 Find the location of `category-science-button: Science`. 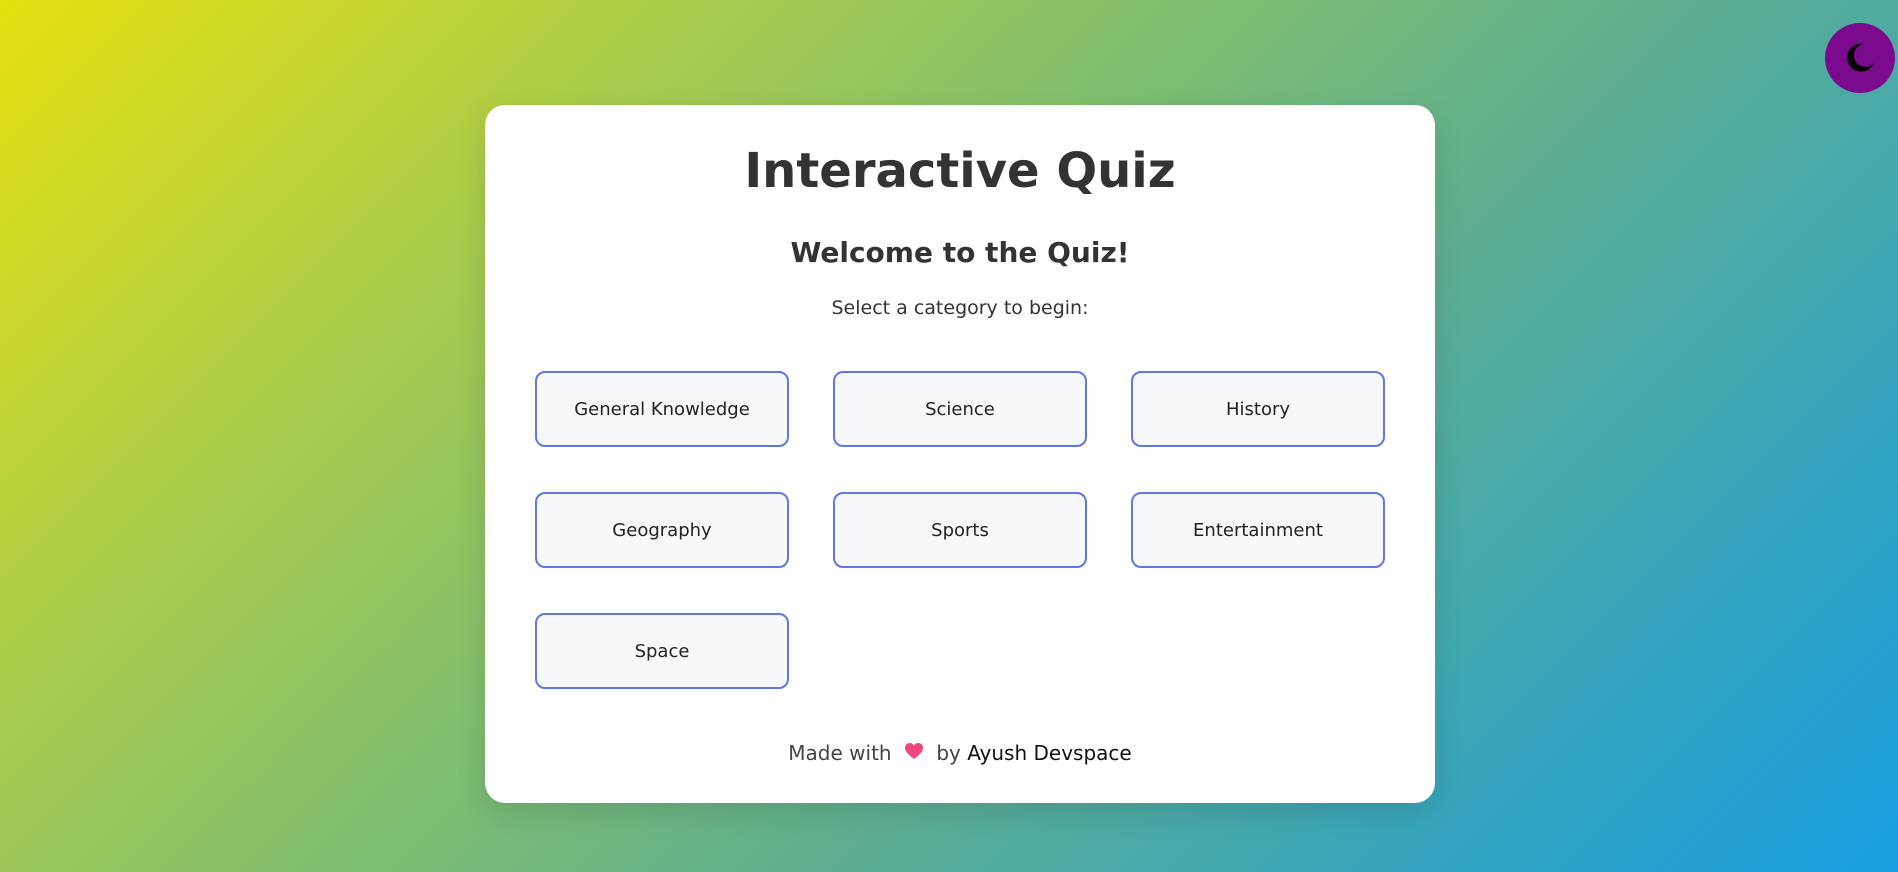

category-science-button: Science is located at coordinates (960, 409).